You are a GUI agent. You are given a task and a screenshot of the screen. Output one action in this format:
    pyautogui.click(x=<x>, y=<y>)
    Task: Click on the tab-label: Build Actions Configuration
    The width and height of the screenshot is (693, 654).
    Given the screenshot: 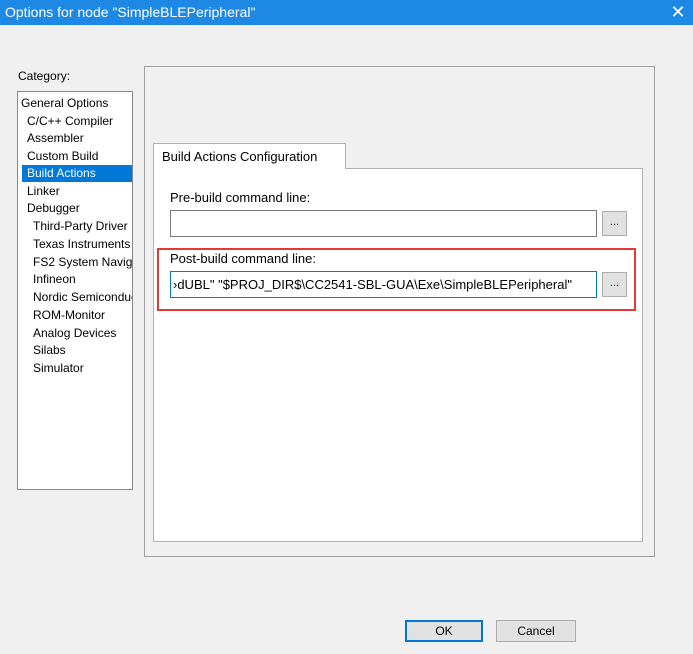 What is the action you would take?
    pyautogui.click(x=240, y=156)
    